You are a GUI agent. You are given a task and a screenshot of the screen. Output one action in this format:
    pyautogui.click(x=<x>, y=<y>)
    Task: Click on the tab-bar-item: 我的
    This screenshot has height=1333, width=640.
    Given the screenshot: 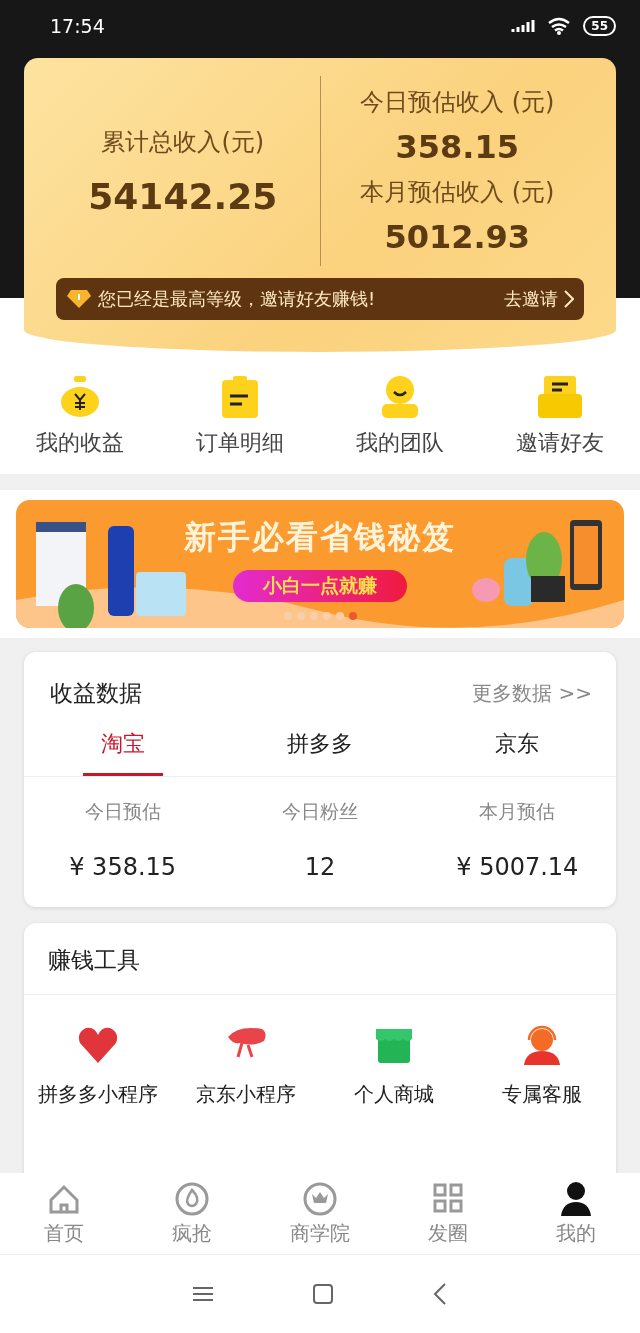 What is the action you would take?
    pyautogui.click(x=576, y=1213)
    